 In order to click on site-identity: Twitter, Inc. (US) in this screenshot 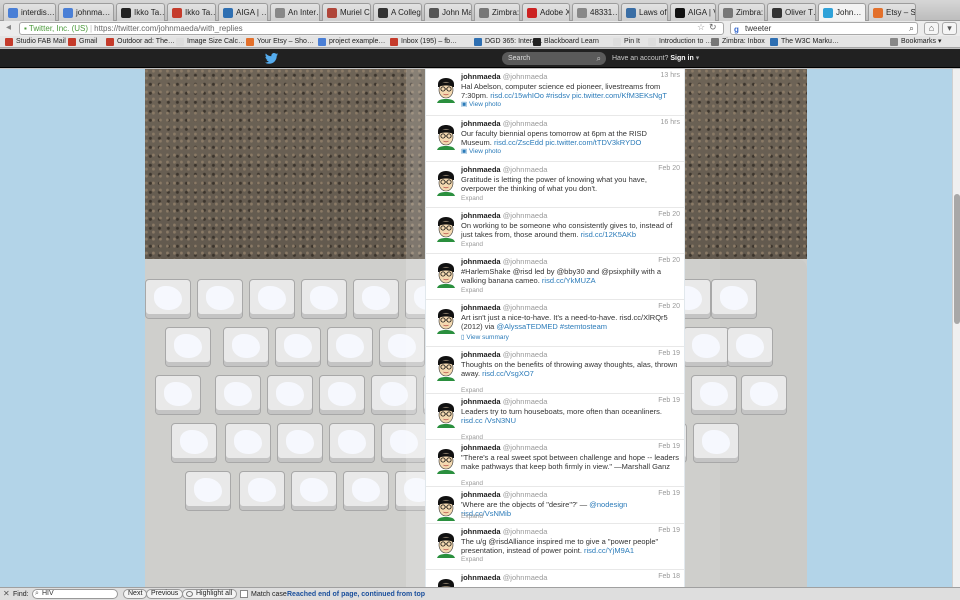, I will do `click(58, 28)`.